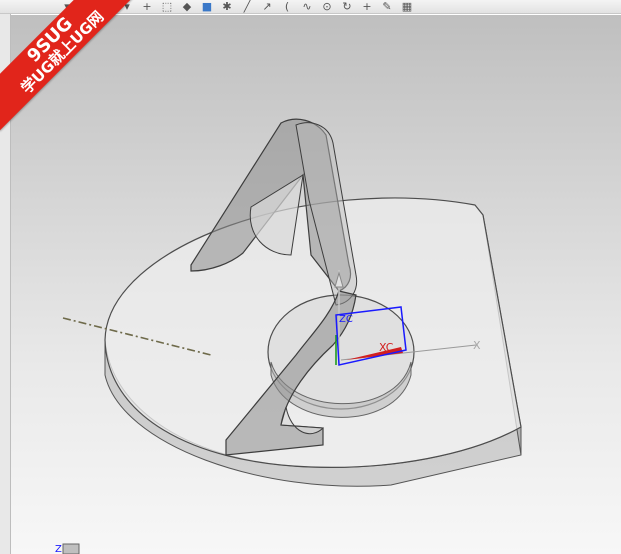 Image resolution: width=621 pixels, height=554 pixels. I want to click on arc-icon: (, so click(287, 6).